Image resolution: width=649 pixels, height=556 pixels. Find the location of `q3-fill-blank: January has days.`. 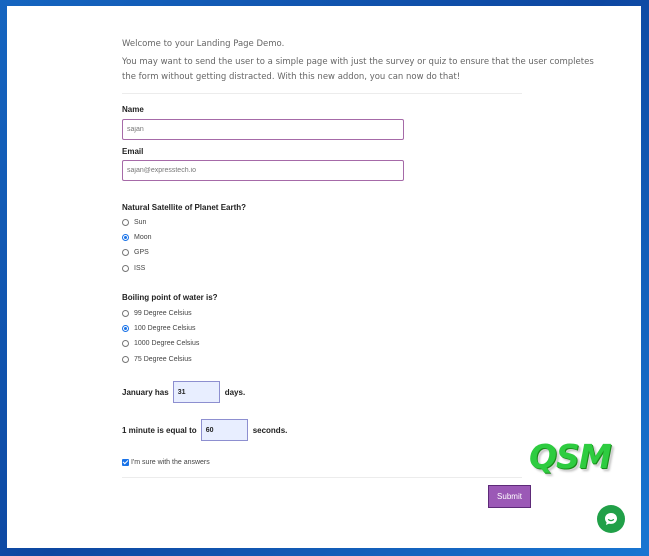

q3-fill-blank: January has days. is located at coordinates (183, 392).